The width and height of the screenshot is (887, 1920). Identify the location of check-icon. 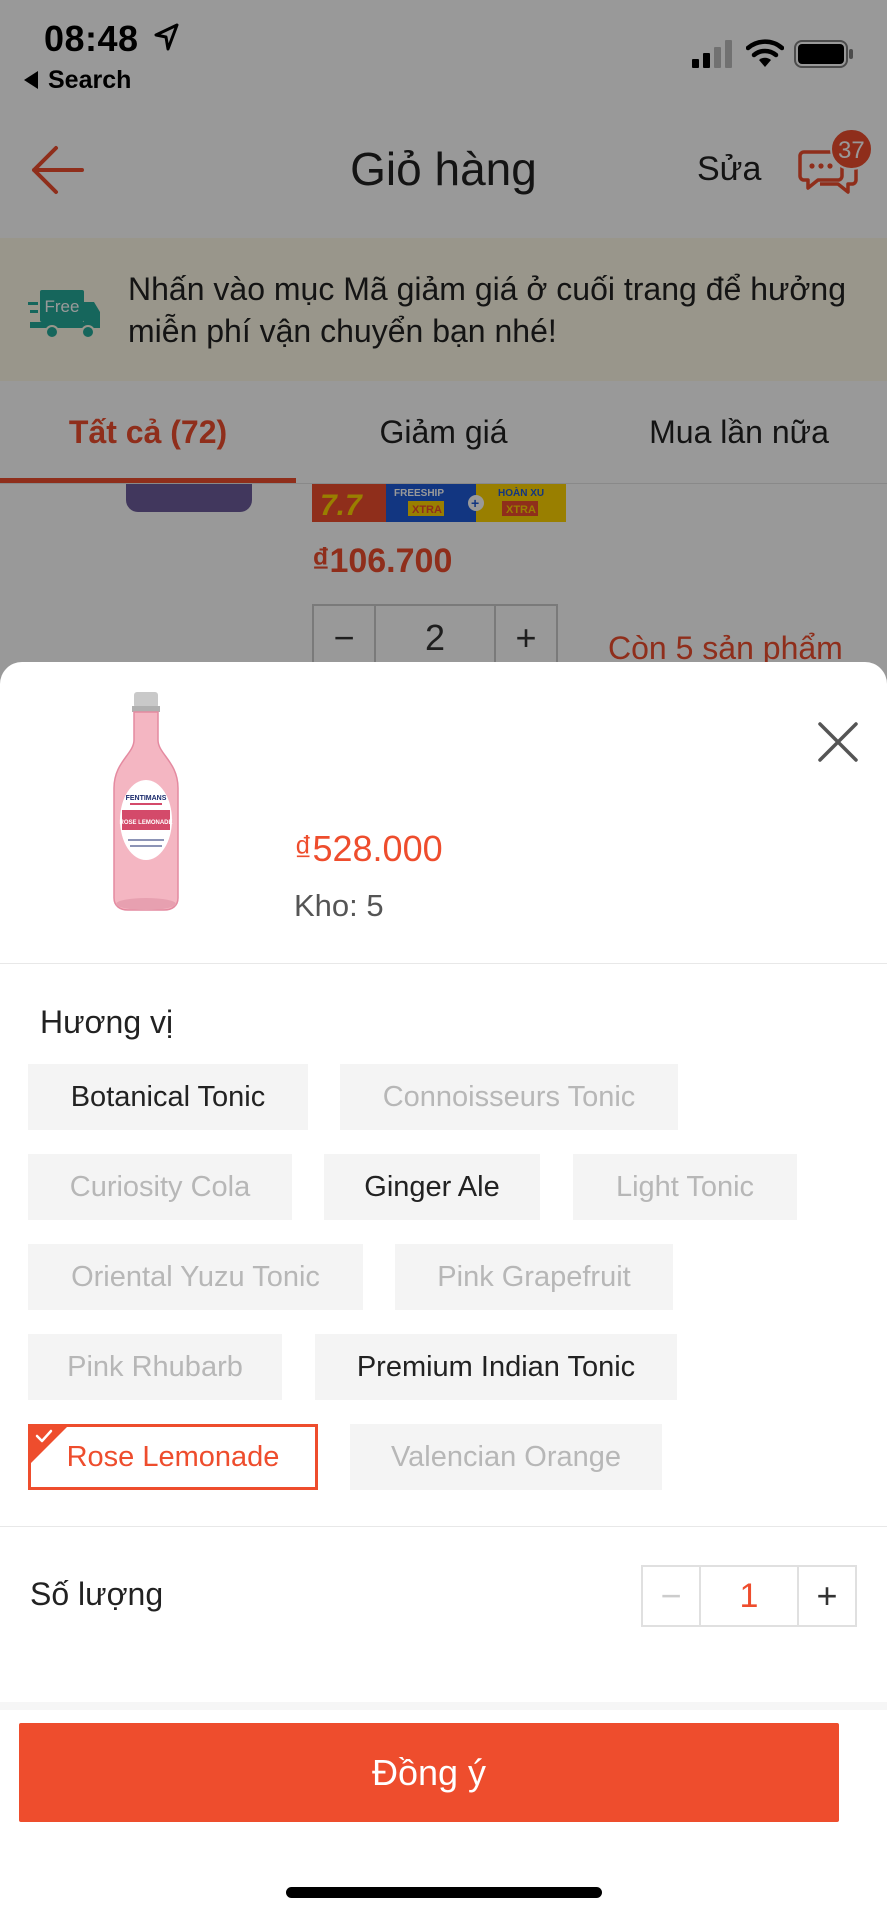
(44, 1436).